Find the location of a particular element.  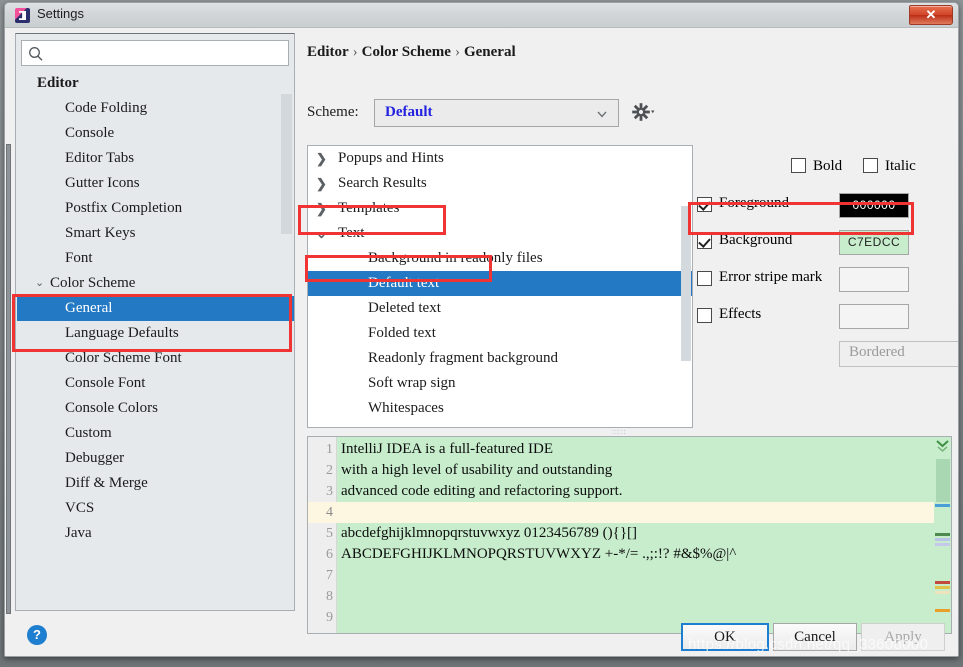

preview-scrollbar-thumb is located at coordinates (943, 480).